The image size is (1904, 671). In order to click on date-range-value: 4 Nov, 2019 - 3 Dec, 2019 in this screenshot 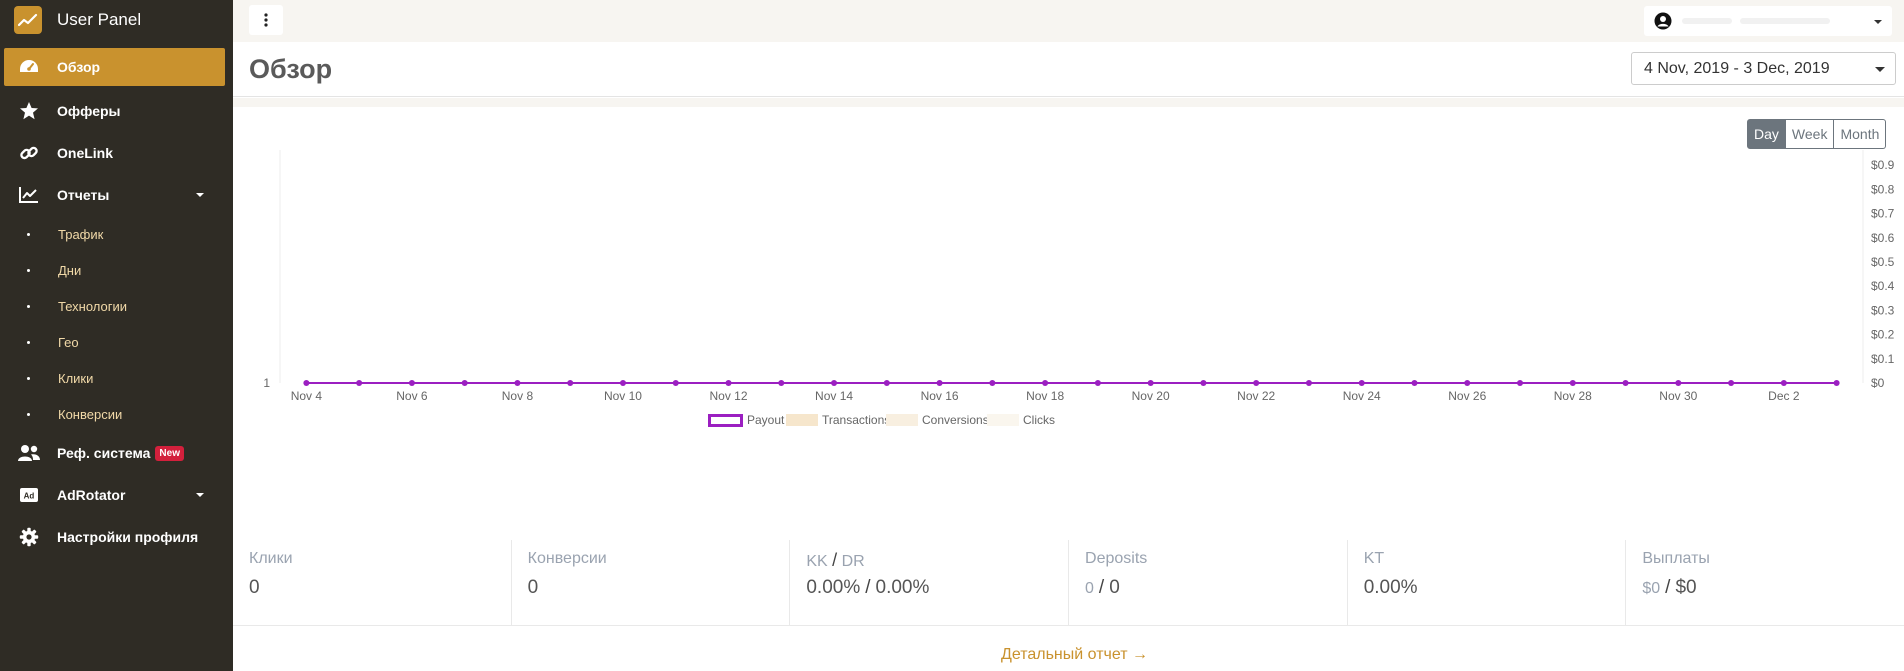, I will do `click(1737, 68)`.